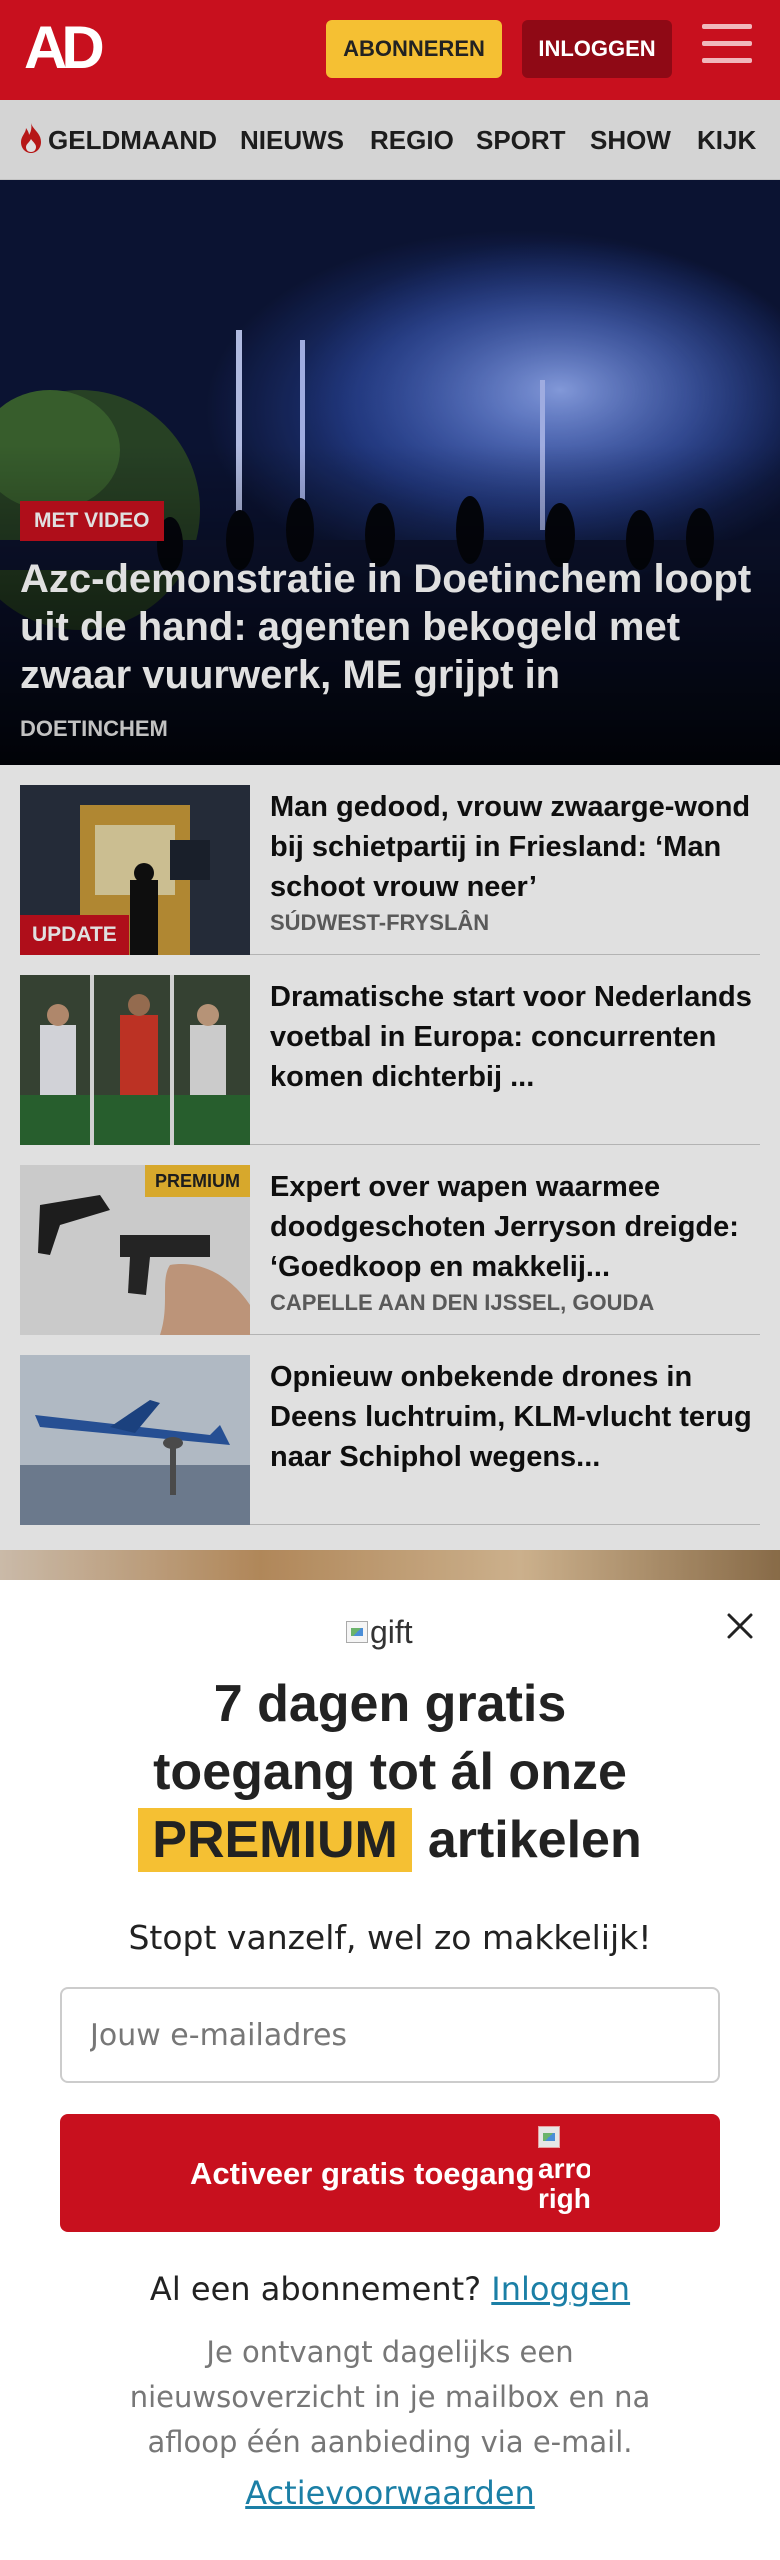 The image size is (780, 2560). Describe the element at coordinates (390, 2035) in the screenshot. I see `email-field` at that location.